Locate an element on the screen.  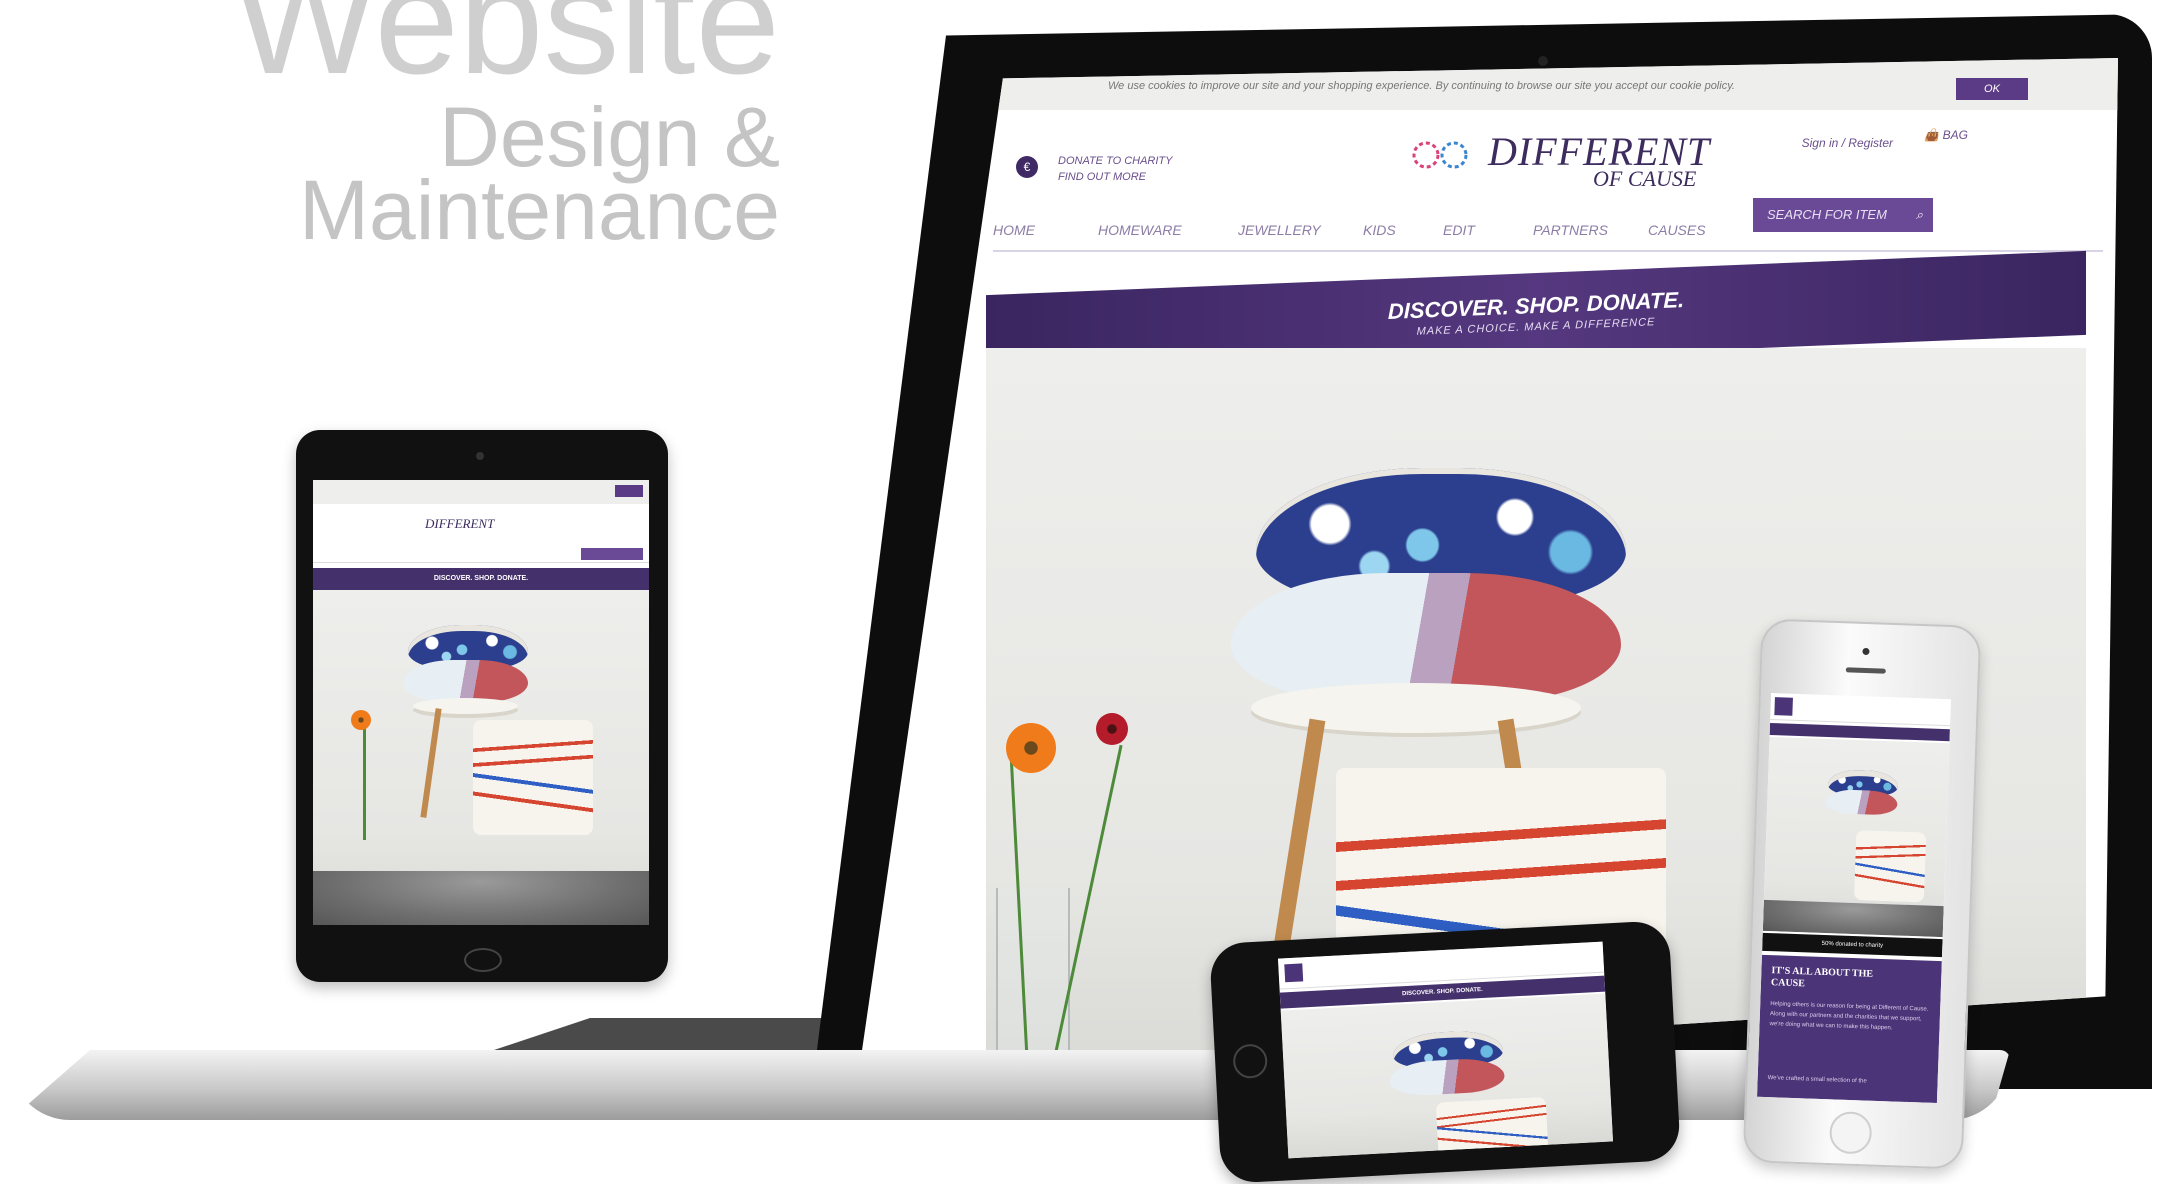
tablet-camera is located at coordinates (480, 456).